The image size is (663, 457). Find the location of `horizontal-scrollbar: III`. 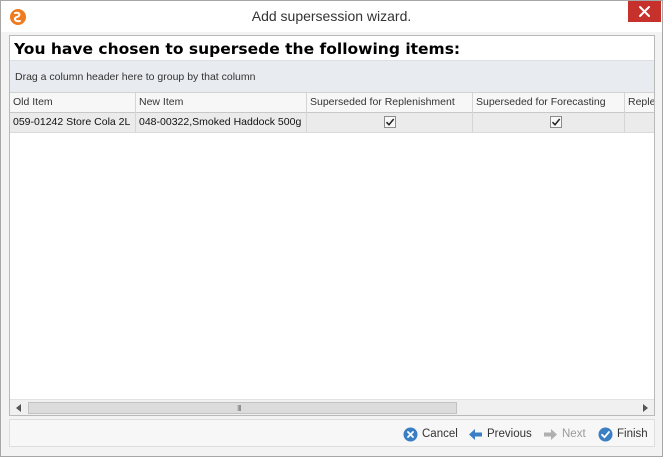

horizontal-scrollbar: III is located at coordinates (332, 407).